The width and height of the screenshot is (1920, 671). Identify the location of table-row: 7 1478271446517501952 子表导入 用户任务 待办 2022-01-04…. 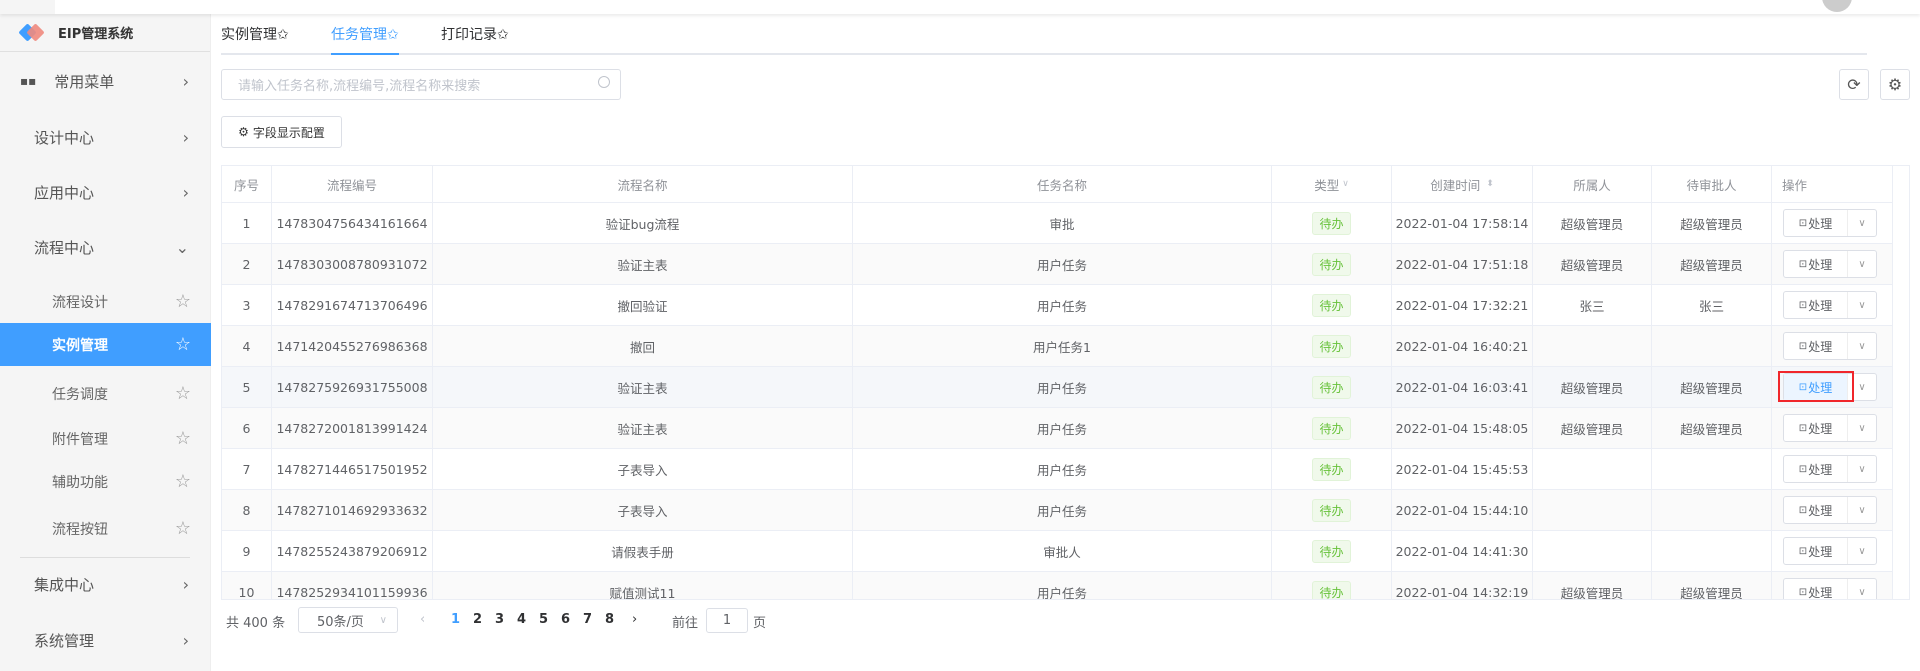
(1057, 469).